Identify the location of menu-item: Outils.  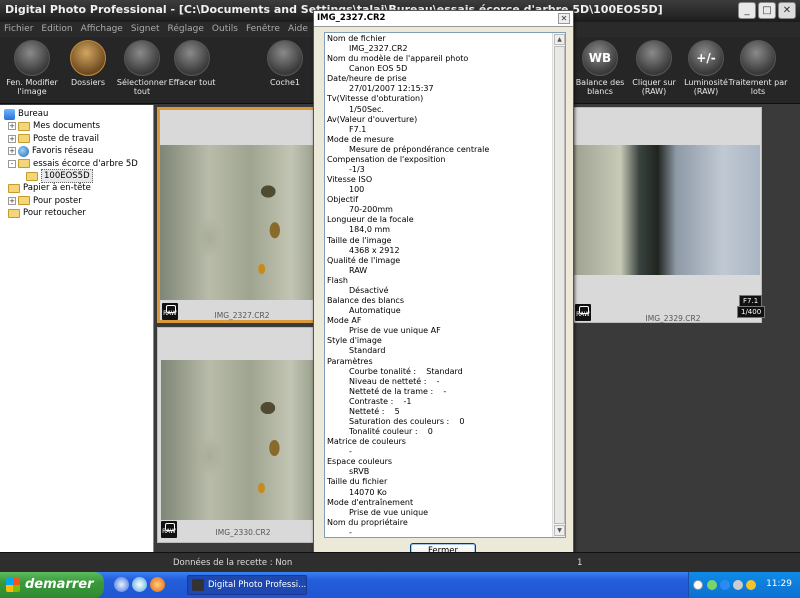
(225, 29).